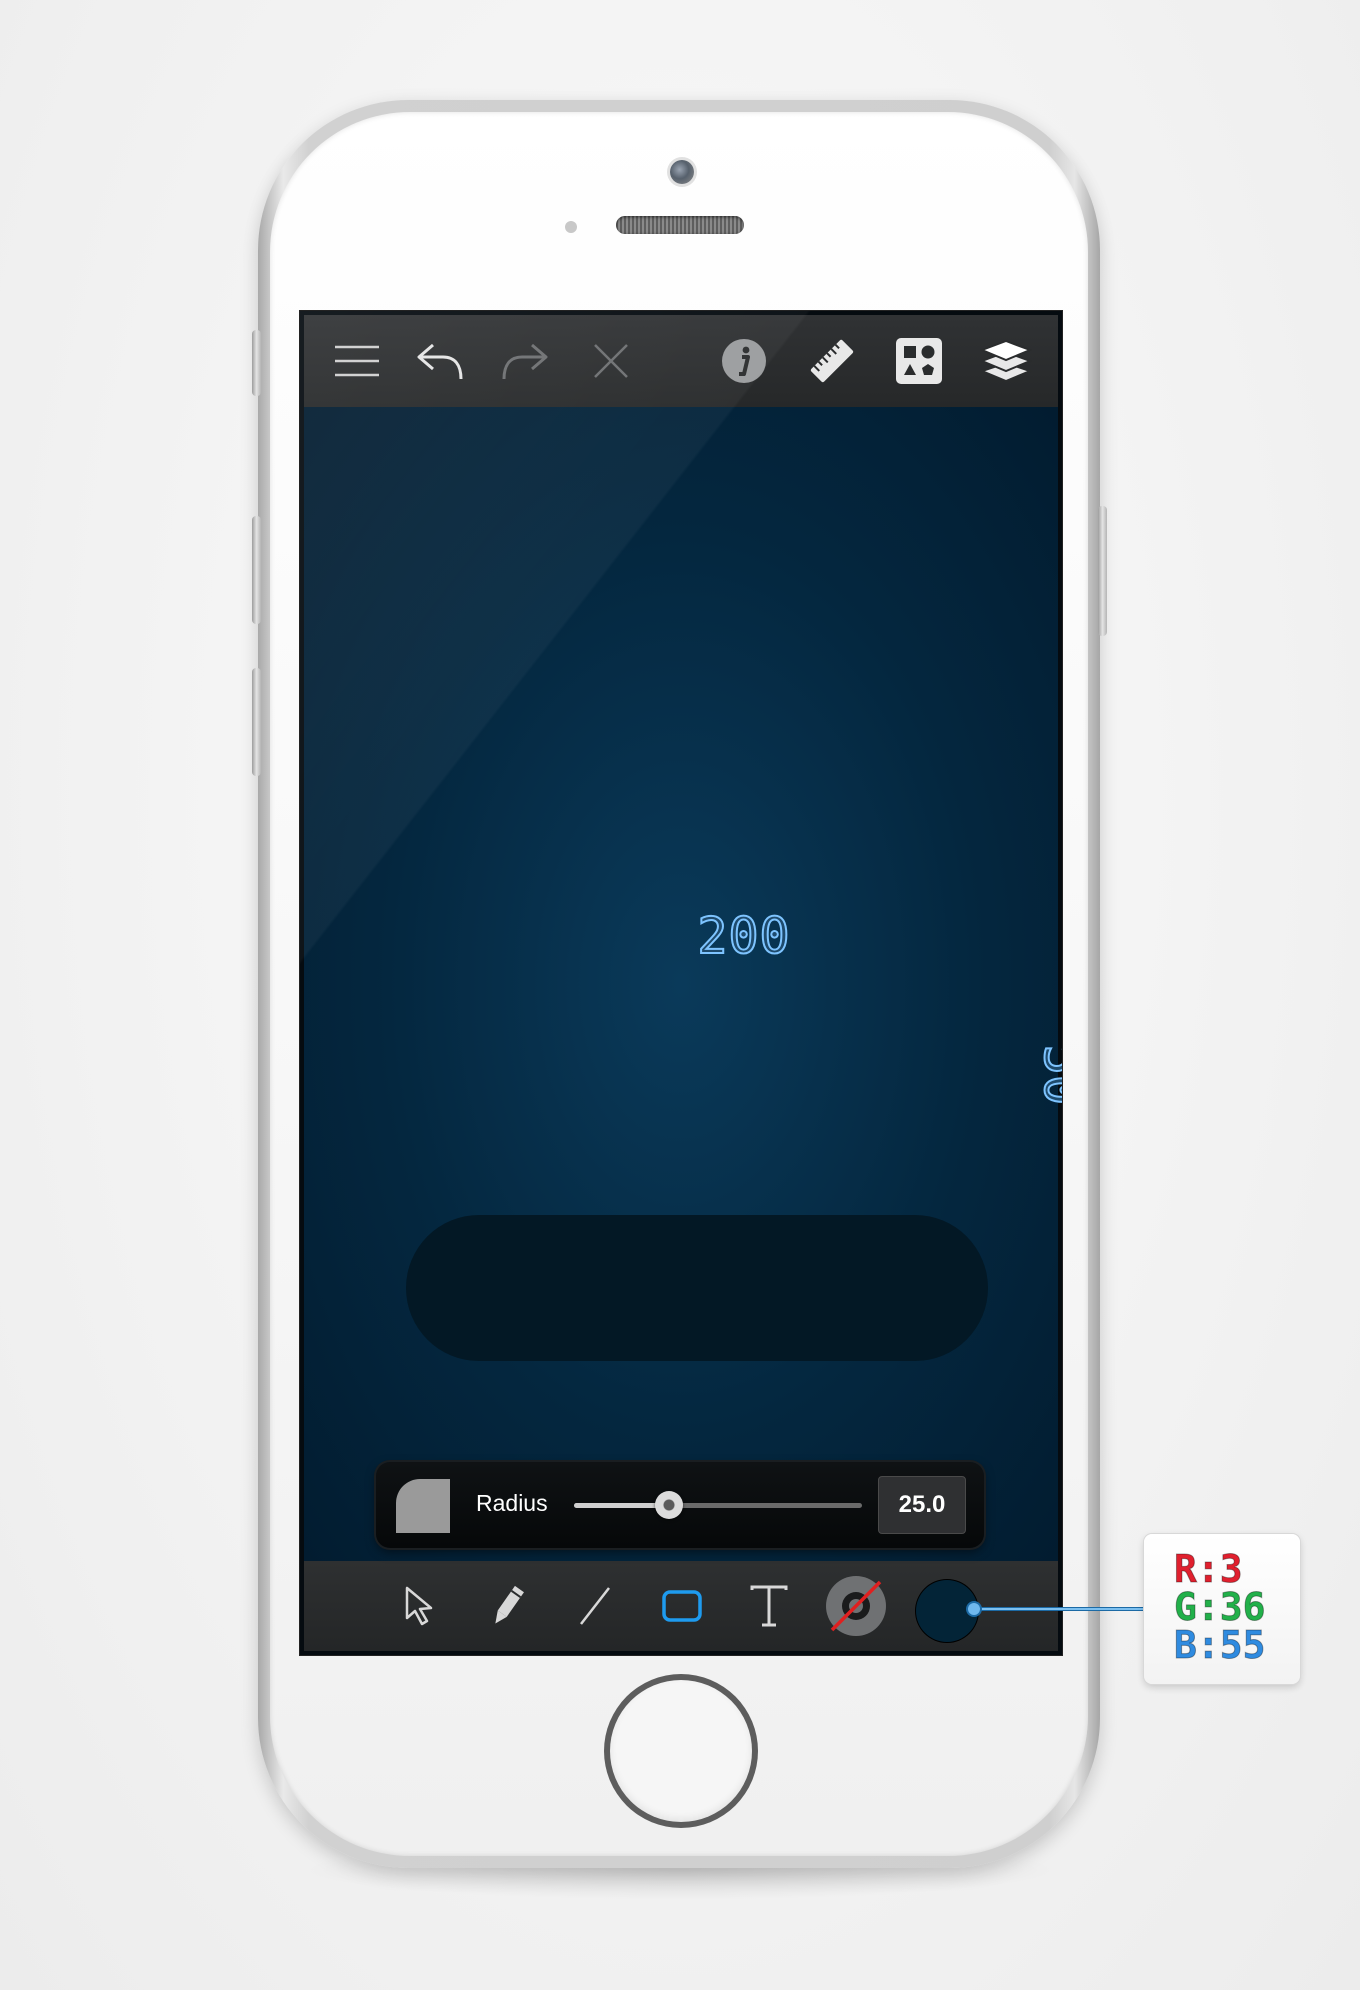 This screenshot has width=1360, height=1990. What do you see at coordinates (1102, 571) in the screenshot?
I see `power-button` at bounding box center [1102, 571].